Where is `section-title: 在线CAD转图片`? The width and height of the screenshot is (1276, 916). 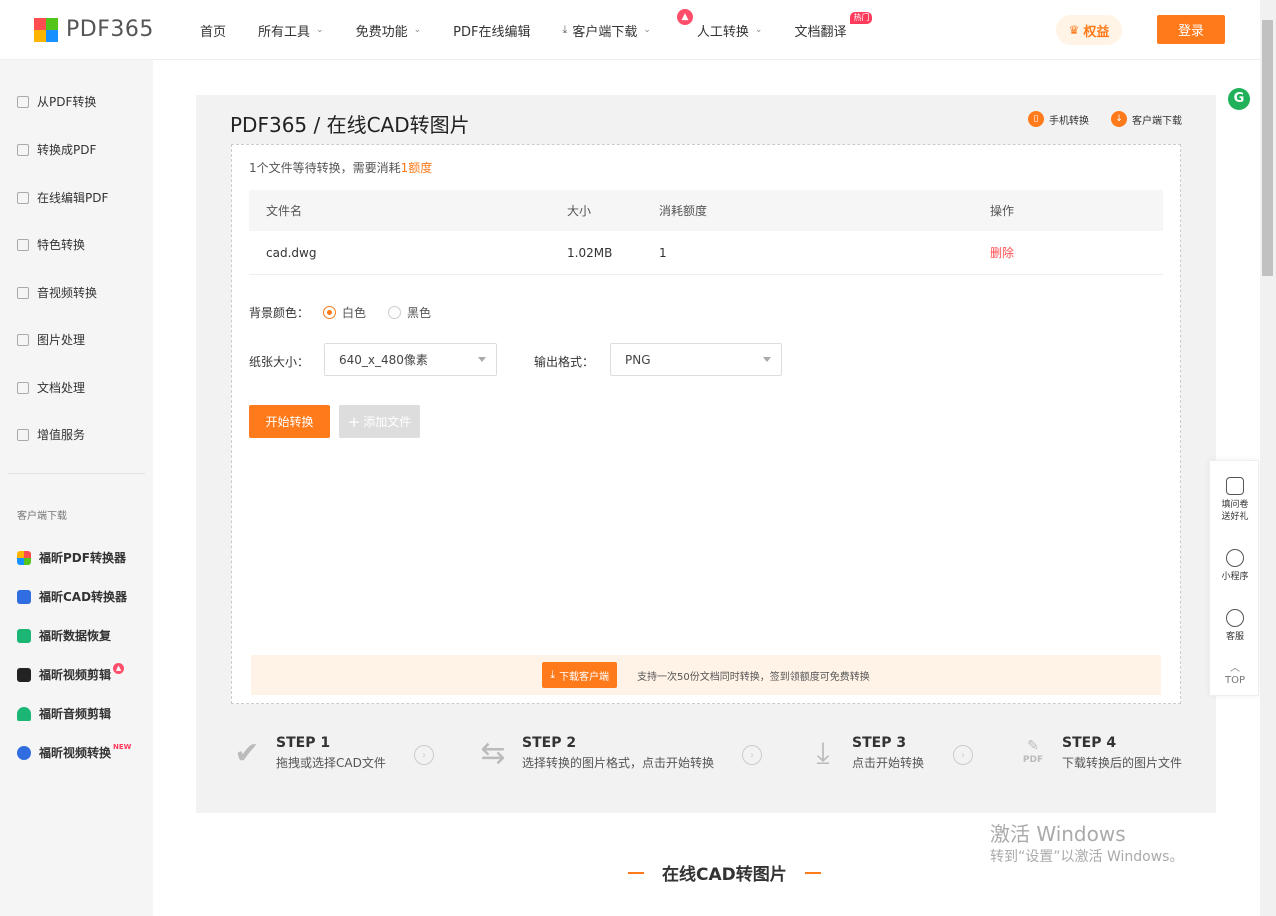
section-title: 在线CAD转图片 is located at coordinates (724, 872).